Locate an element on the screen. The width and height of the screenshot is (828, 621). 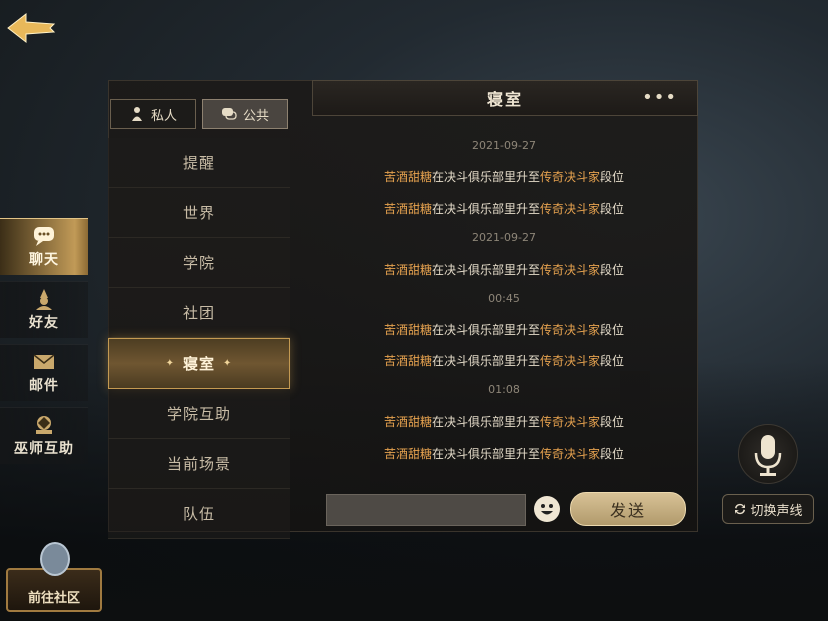
channel-label: 提醒 is located at coordinates (198, 163).